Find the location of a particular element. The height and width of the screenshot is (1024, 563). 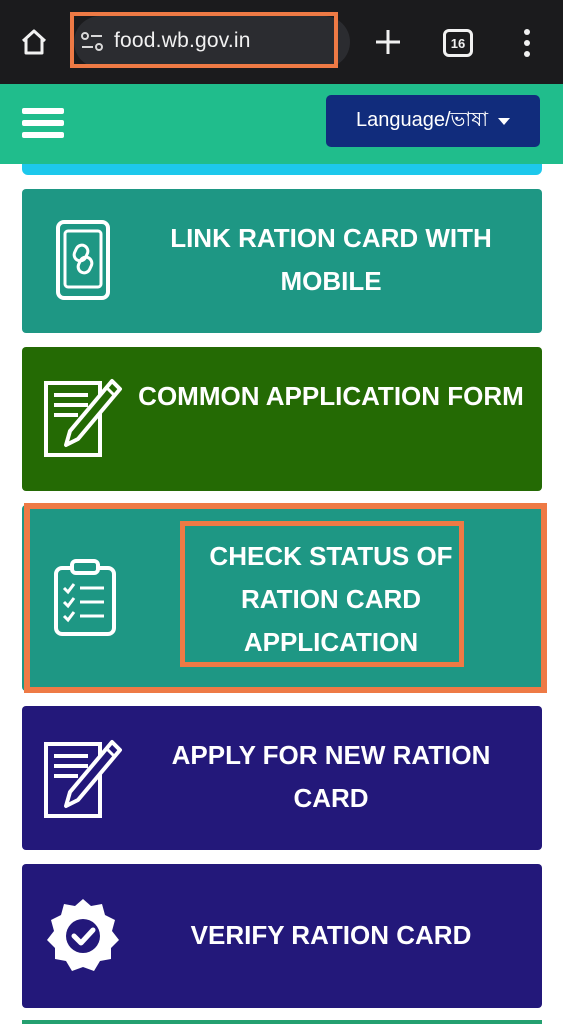

apply-new-ration-card-button: APPLY FOR NEW RATION CARD is located at coordinates (282, 778).